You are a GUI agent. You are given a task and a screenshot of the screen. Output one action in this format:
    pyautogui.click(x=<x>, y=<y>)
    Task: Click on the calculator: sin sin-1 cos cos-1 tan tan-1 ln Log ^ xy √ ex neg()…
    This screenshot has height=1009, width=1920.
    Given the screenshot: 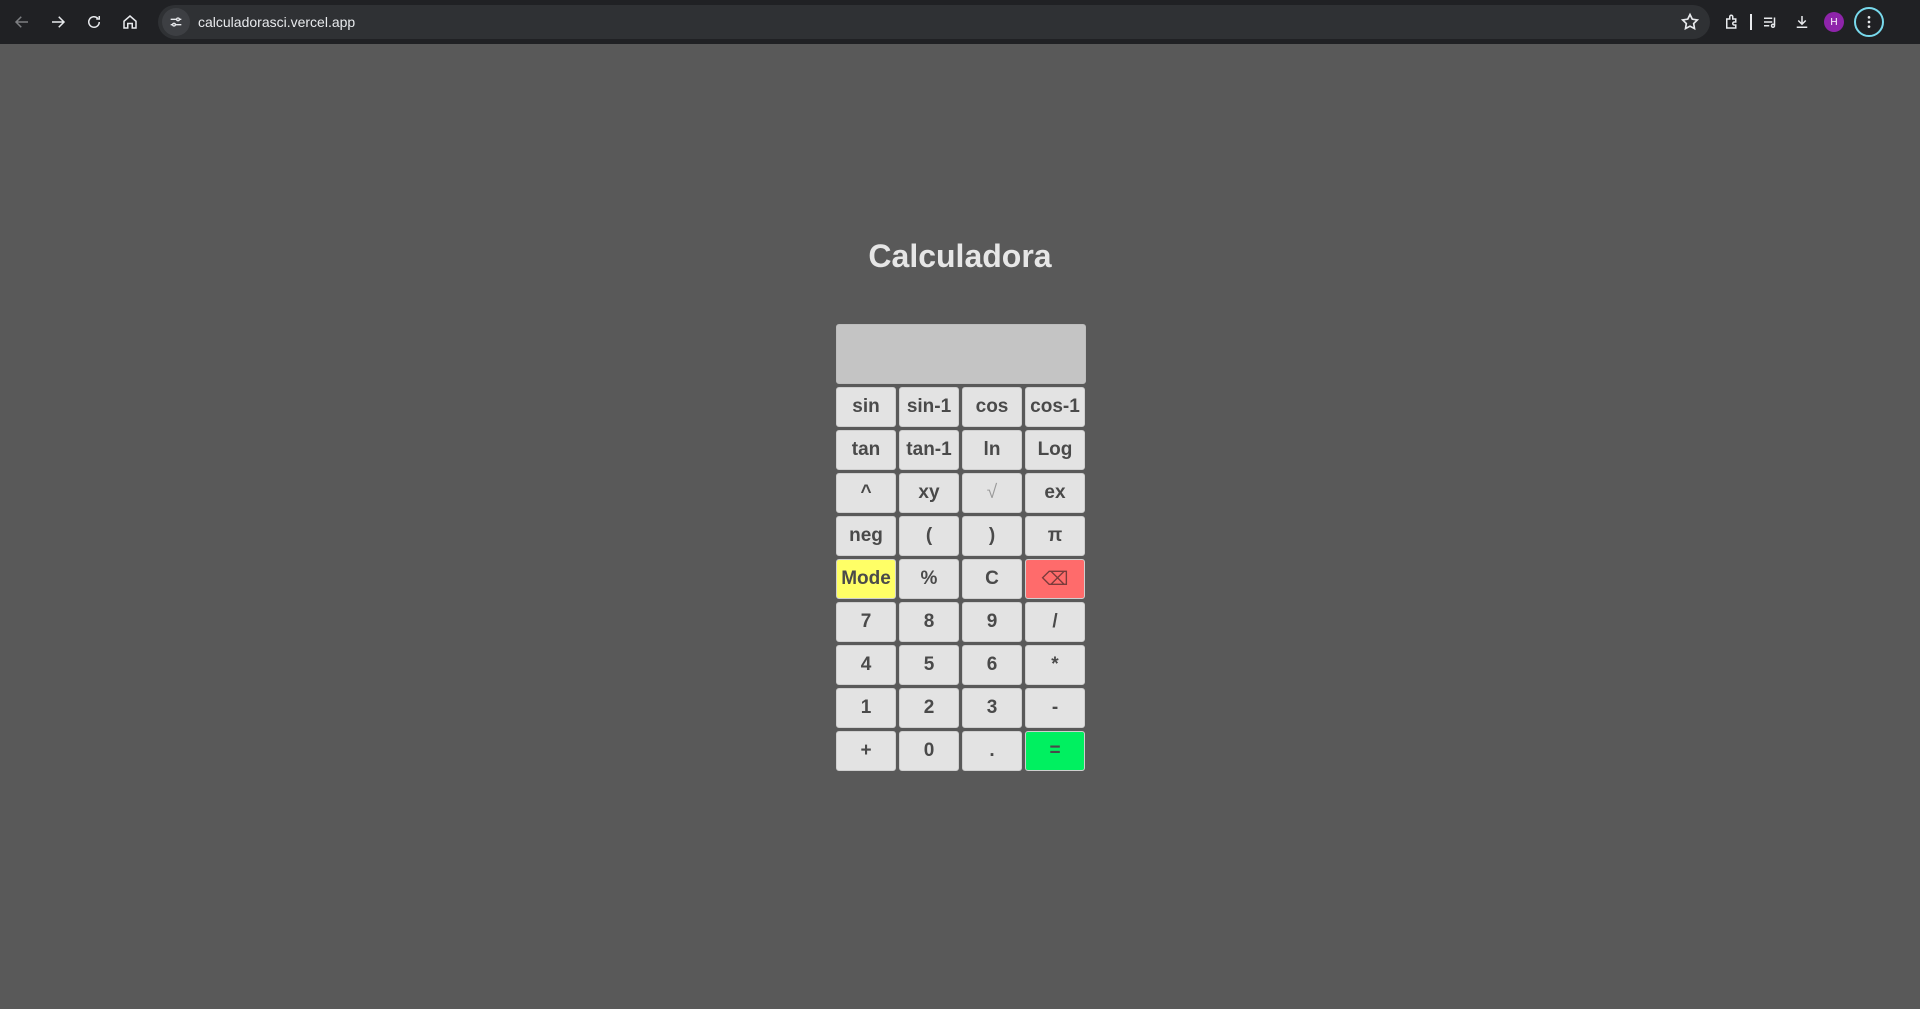 What is the action you would take?
    pyautogui.click(x=961, y=547)
    